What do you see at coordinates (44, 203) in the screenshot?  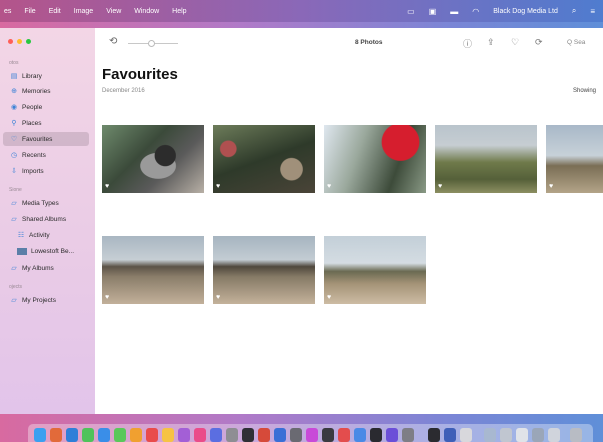 I see `sidebar-item-media-types: ▱ Media Types` at bounding box center [44, 203].